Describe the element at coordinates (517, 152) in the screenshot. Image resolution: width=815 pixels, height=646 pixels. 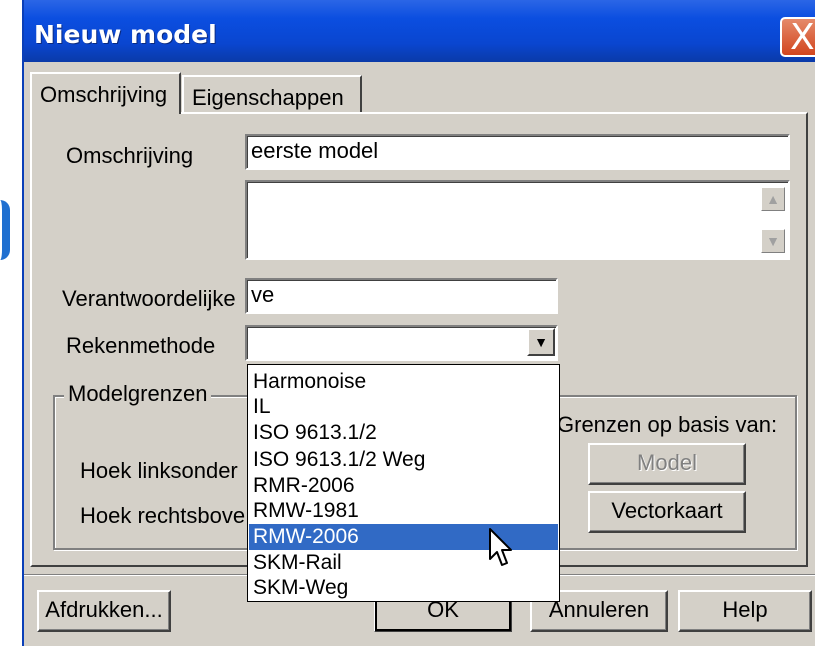
I see `omschrijving-input: eerste model` at that location.